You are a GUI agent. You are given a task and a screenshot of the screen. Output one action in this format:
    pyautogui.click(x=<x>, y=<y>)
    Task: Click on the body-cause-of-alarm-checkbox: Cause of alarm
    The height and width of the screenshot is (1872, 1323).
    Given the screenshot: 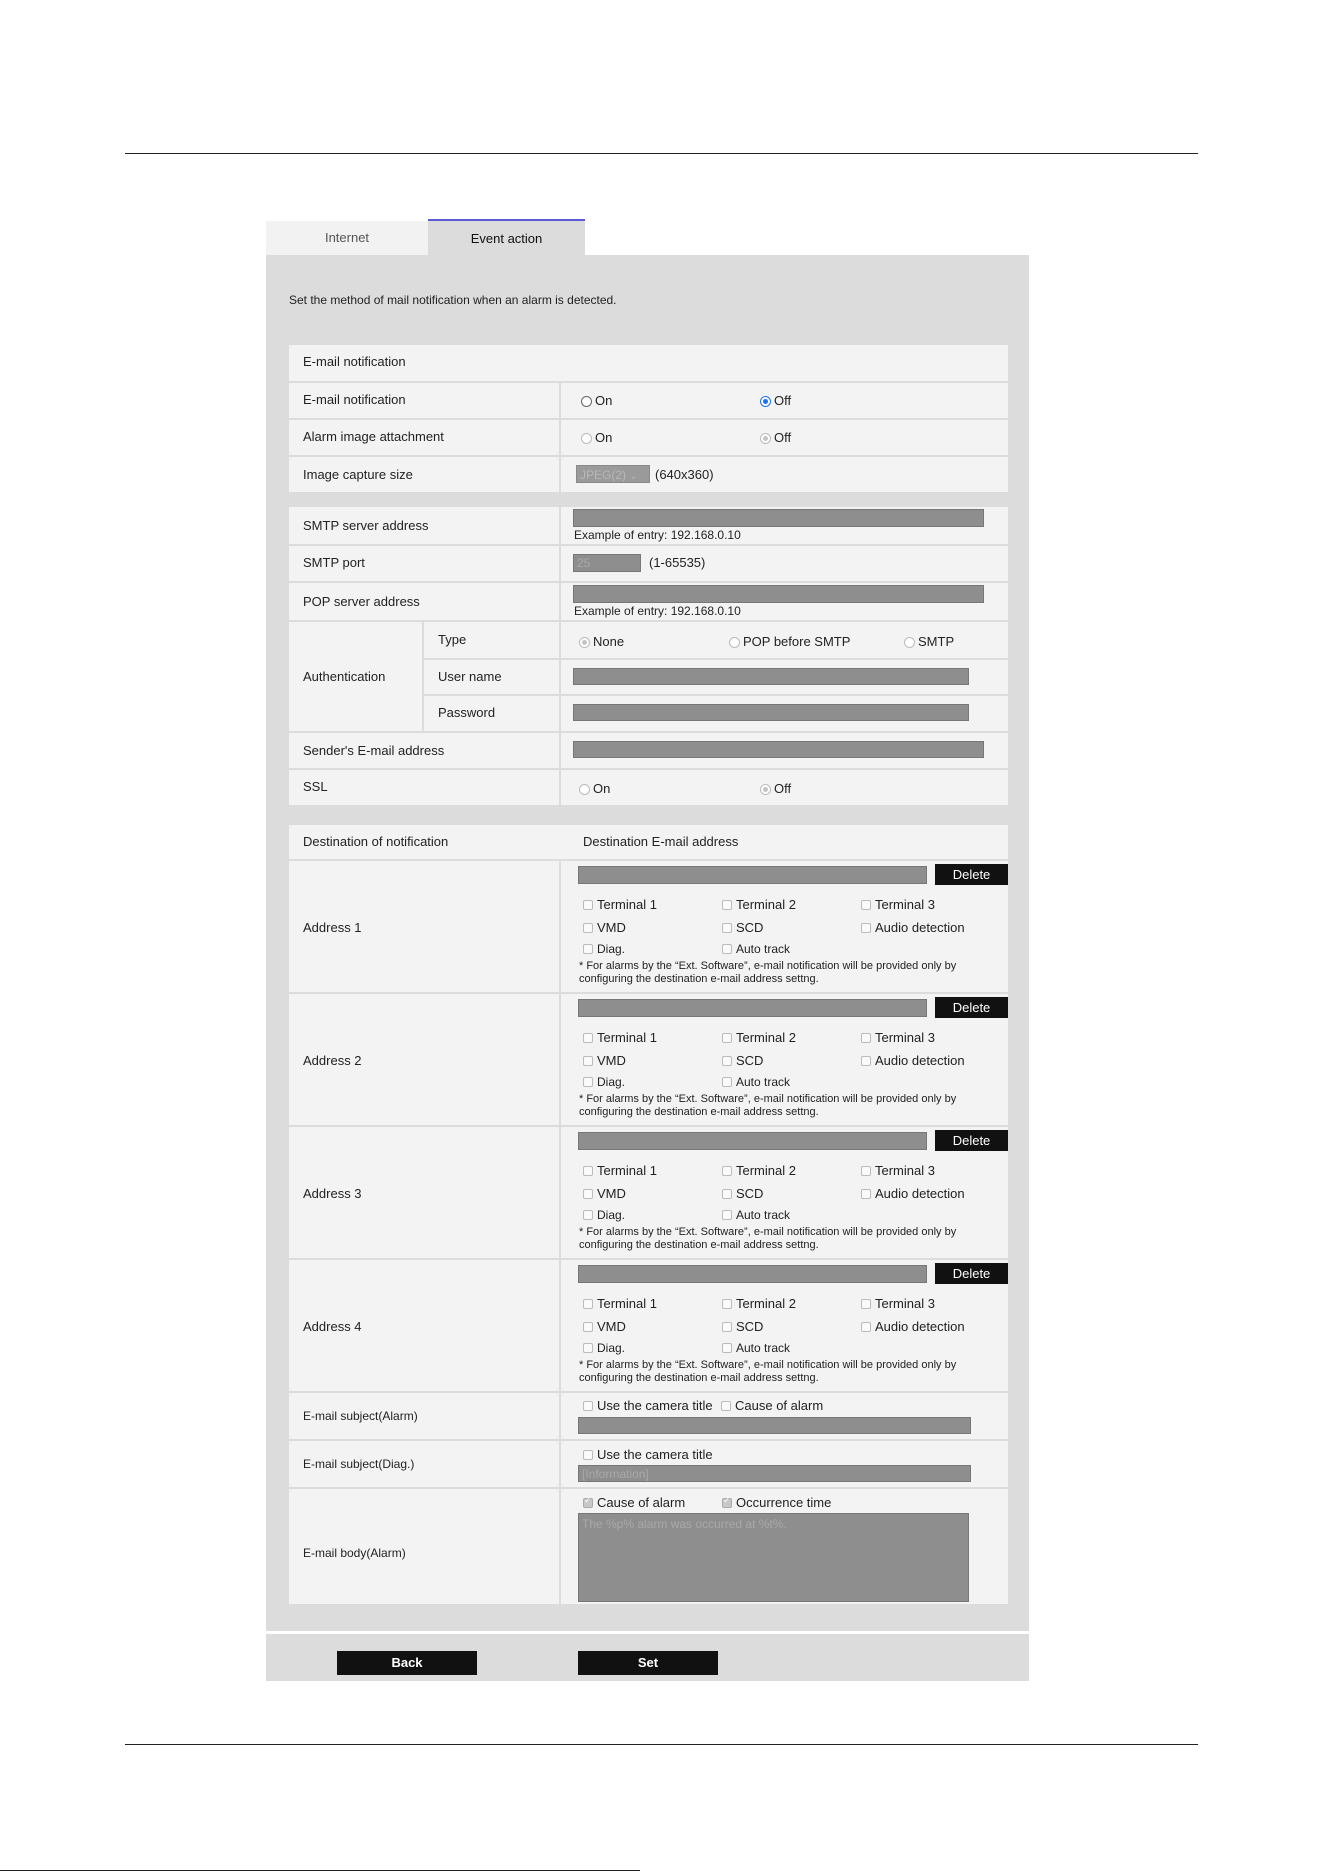 What is the action you would take?
    pyautogui.click(x=634, y=1502)
    